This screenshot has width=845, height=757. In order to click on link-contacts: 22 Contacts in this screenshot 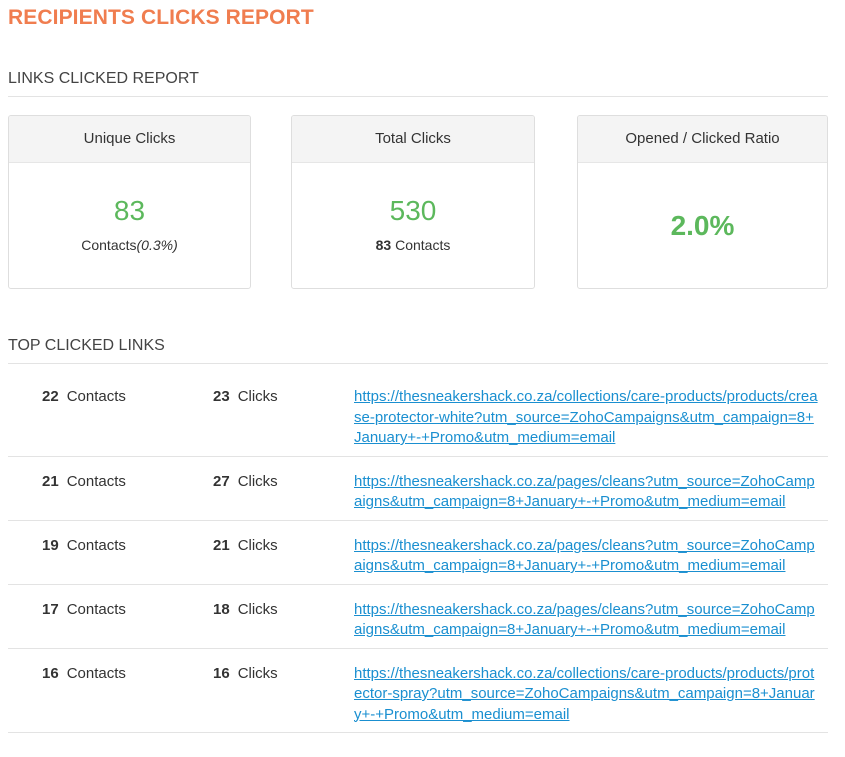, I will do `click(84, 396)`.